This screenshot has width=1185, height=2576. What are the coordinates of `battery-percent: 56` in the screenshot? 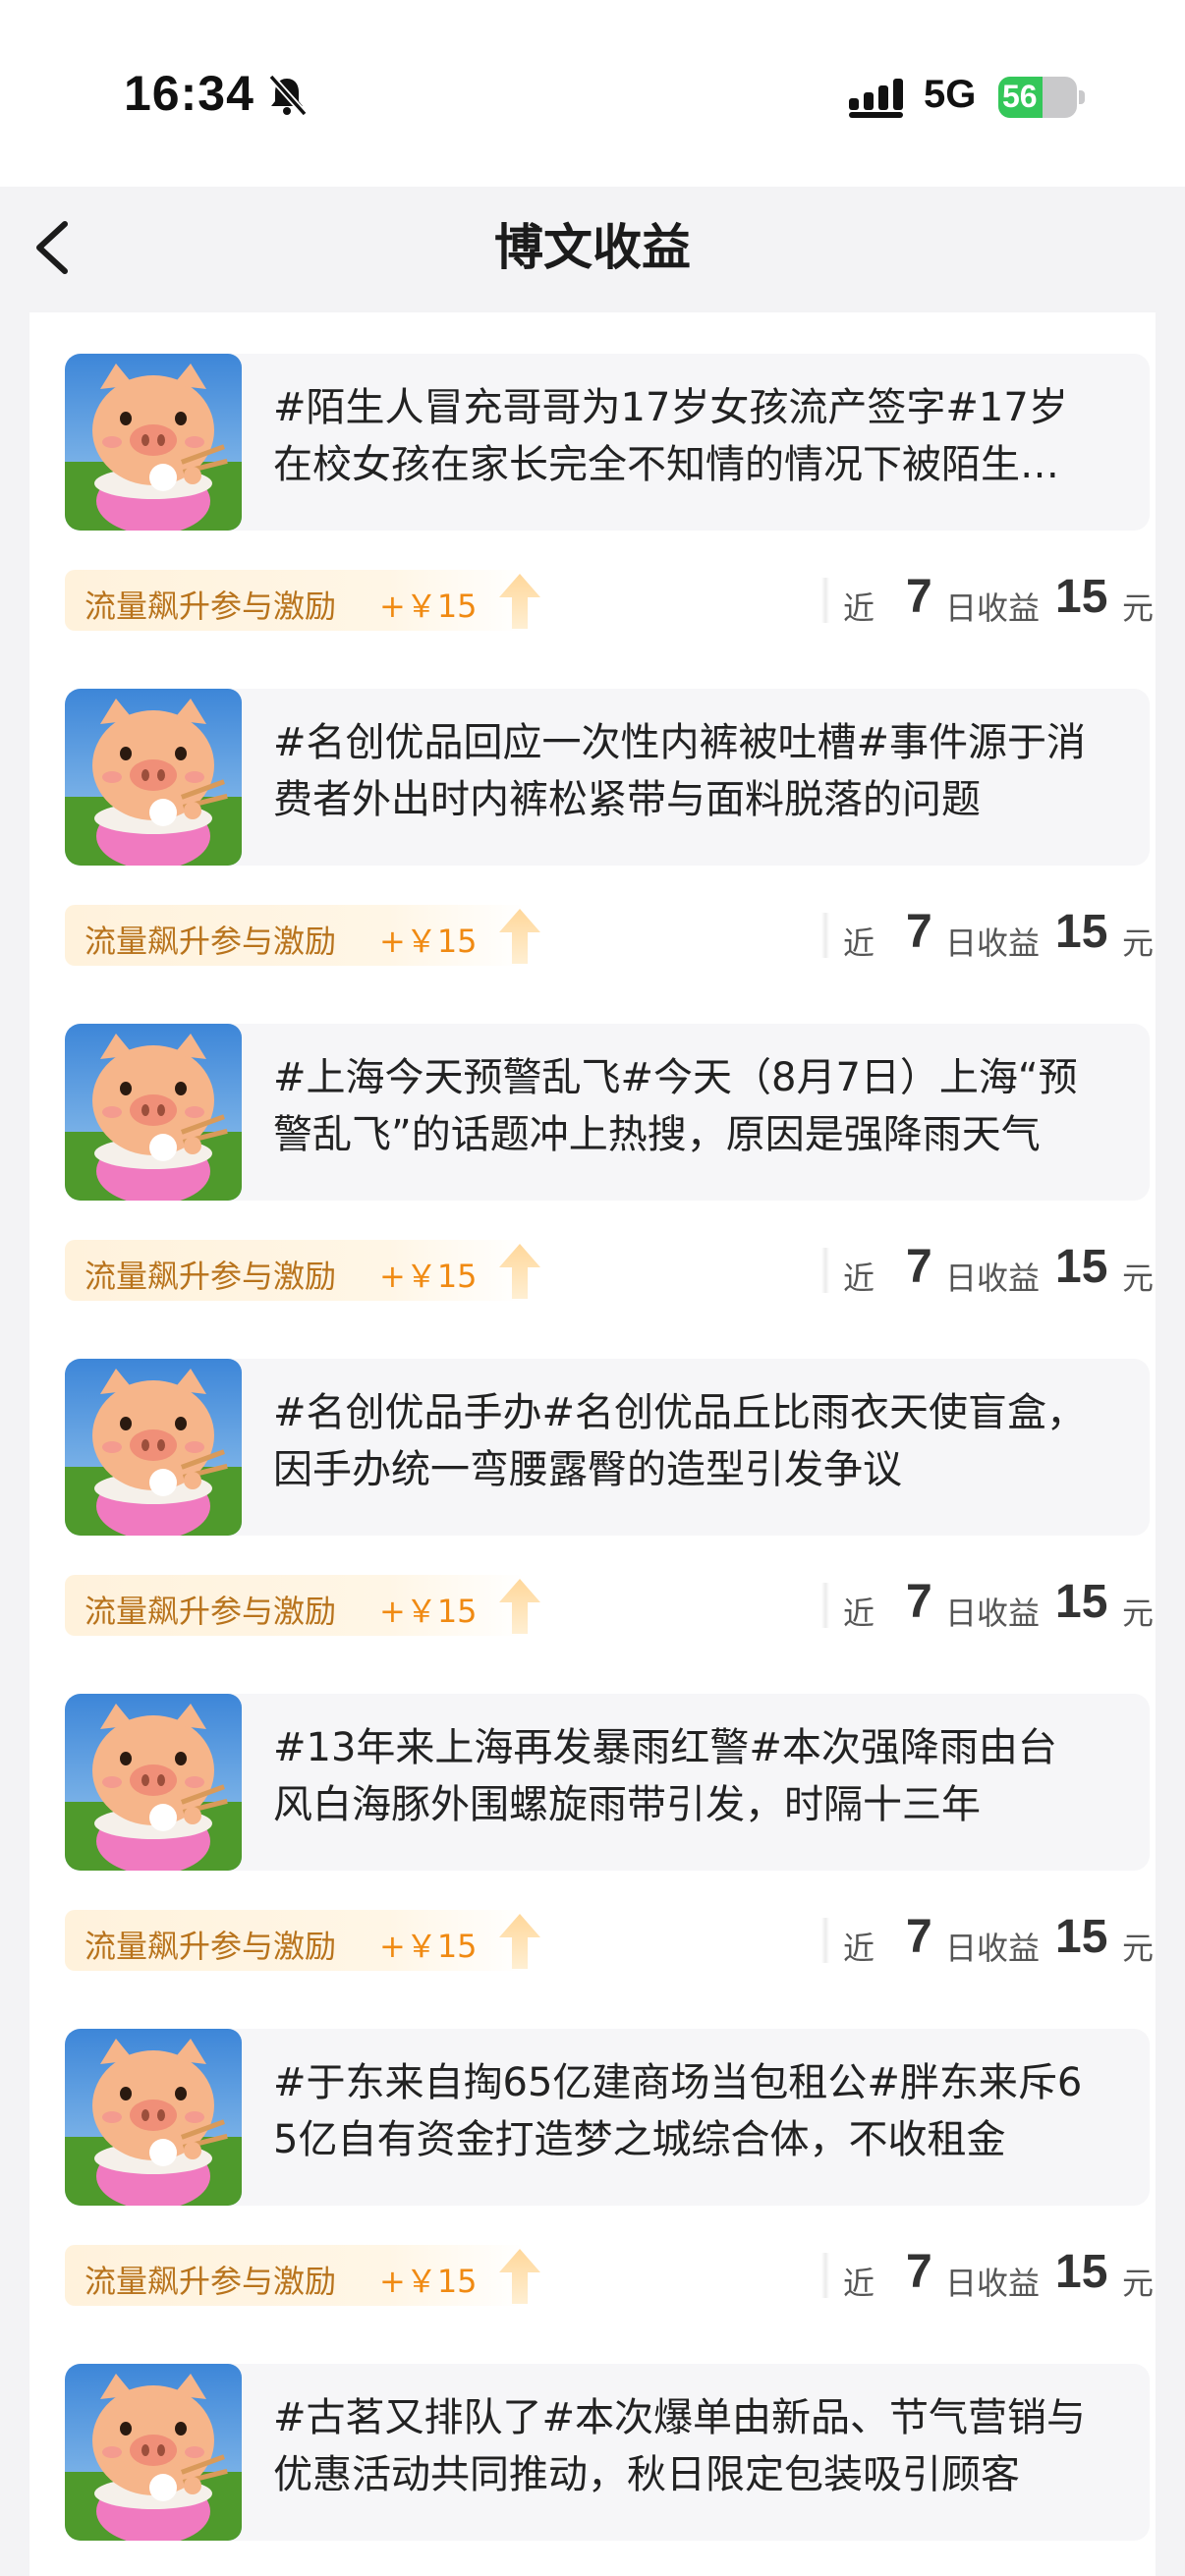 It's located at (1020, 96).